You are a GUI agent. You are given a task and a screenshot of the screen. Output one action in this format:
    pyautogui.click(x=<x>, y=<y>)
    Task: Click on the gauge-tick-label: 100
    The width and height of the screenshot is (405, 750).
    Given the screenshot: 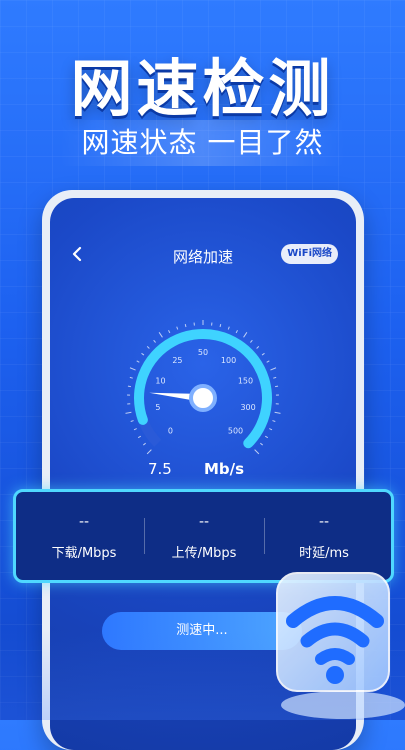 What is the action you would take?
    pyautogui.click(x=228, y=360)
    